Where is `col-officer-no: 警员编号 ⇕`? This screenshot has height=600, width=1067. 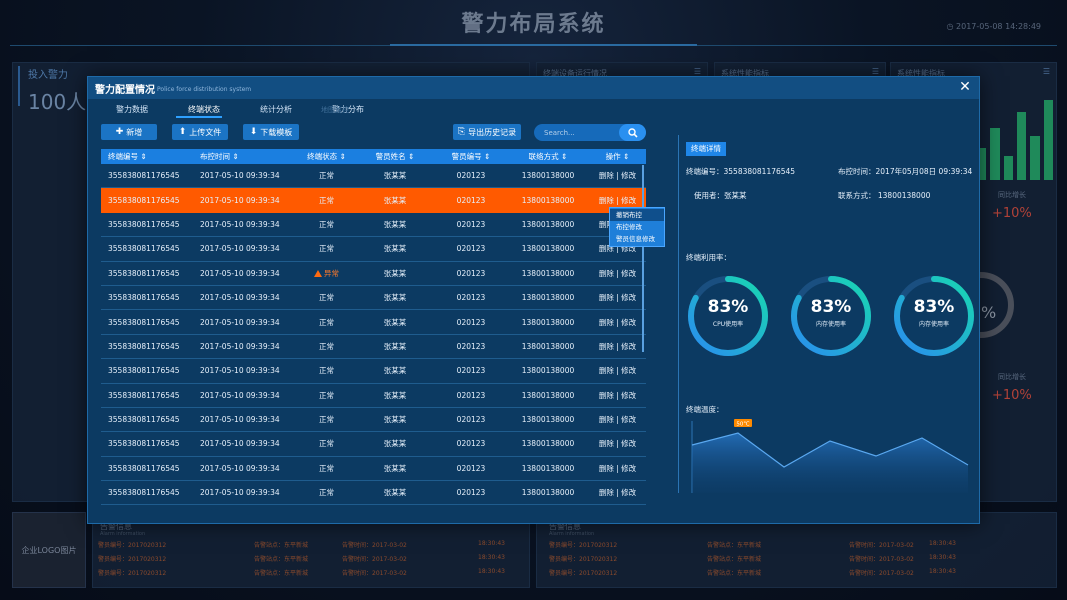 col-officer-no: 警员编号 ⇕ is located at coordinates (471, 156).